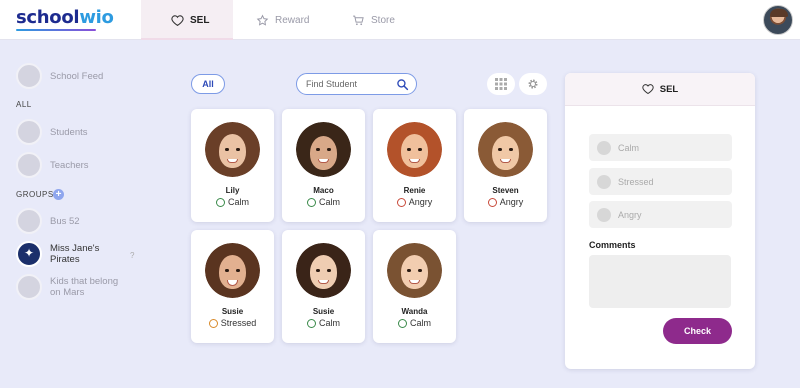 The width and height of the screenshot is (800, 388). Describe the element at coordinates (132, 255) in the screenshot. I see `help-icon: ?` at that location.